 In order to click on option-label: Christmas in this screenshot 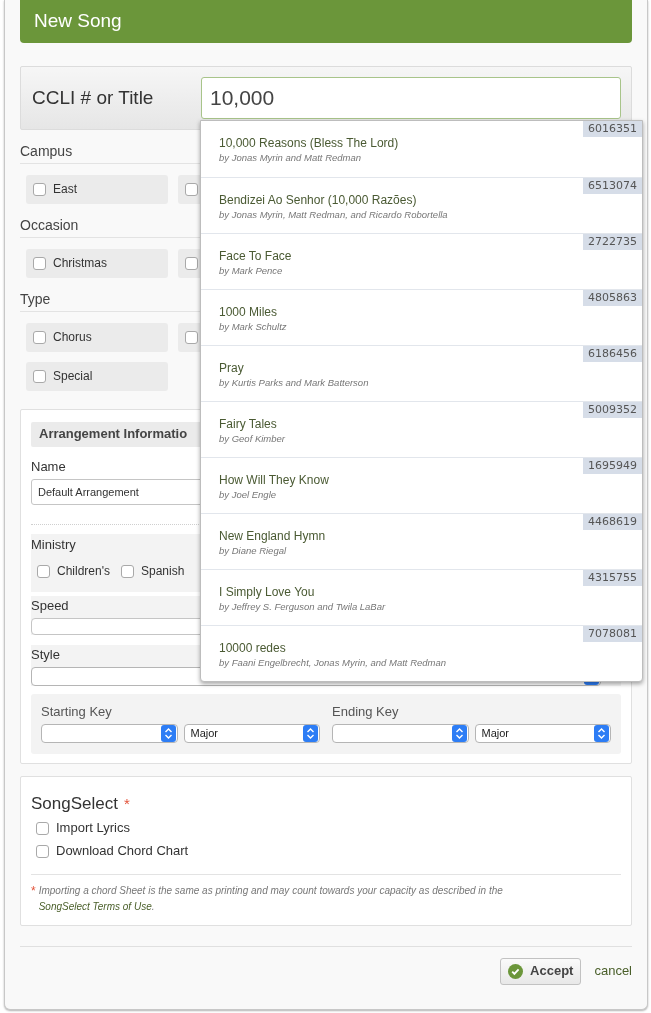, I will do `click(80, 263)`.